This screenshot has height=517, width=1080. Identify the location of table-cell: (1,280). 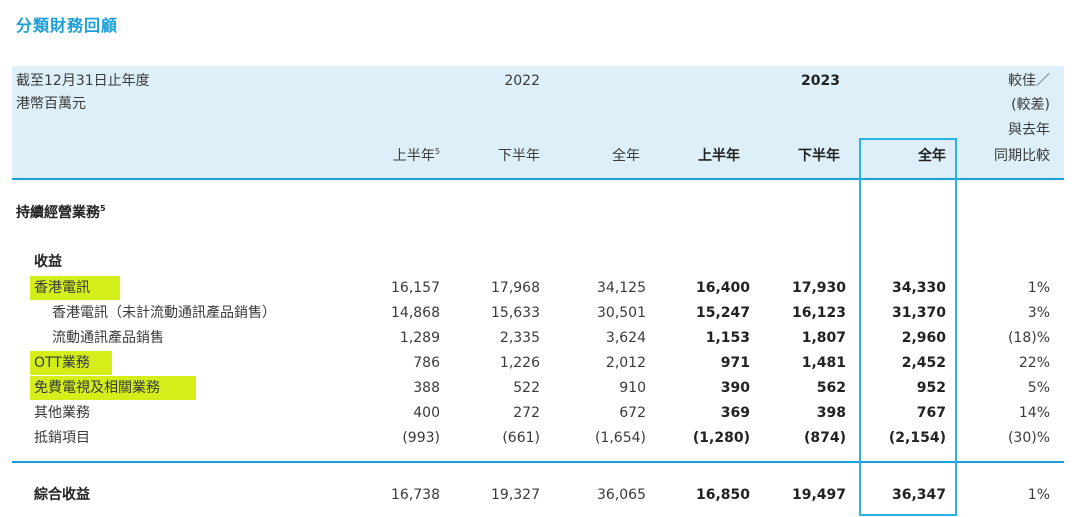
(721, 438).